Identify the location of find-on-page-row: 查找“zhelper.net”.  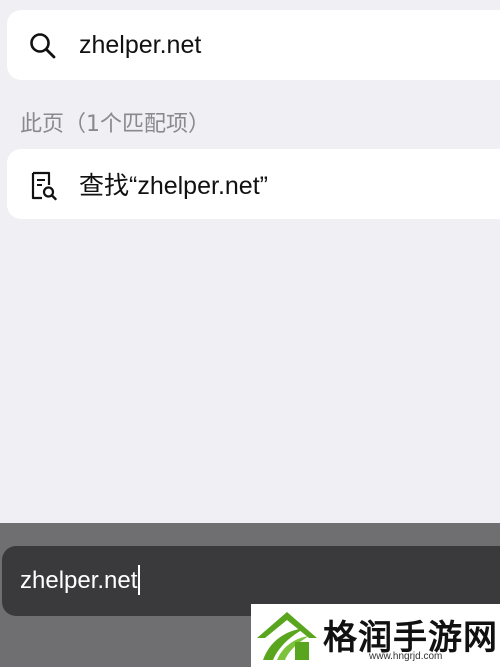
(253, 184).